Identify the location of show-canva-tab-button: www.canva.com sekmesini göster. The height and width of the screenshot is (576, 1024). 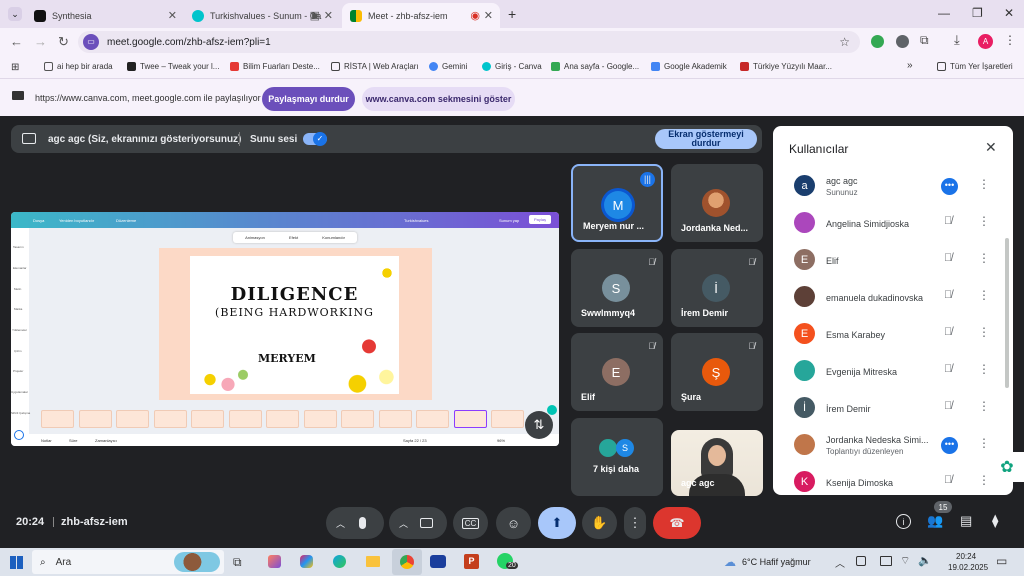
(438, 99).